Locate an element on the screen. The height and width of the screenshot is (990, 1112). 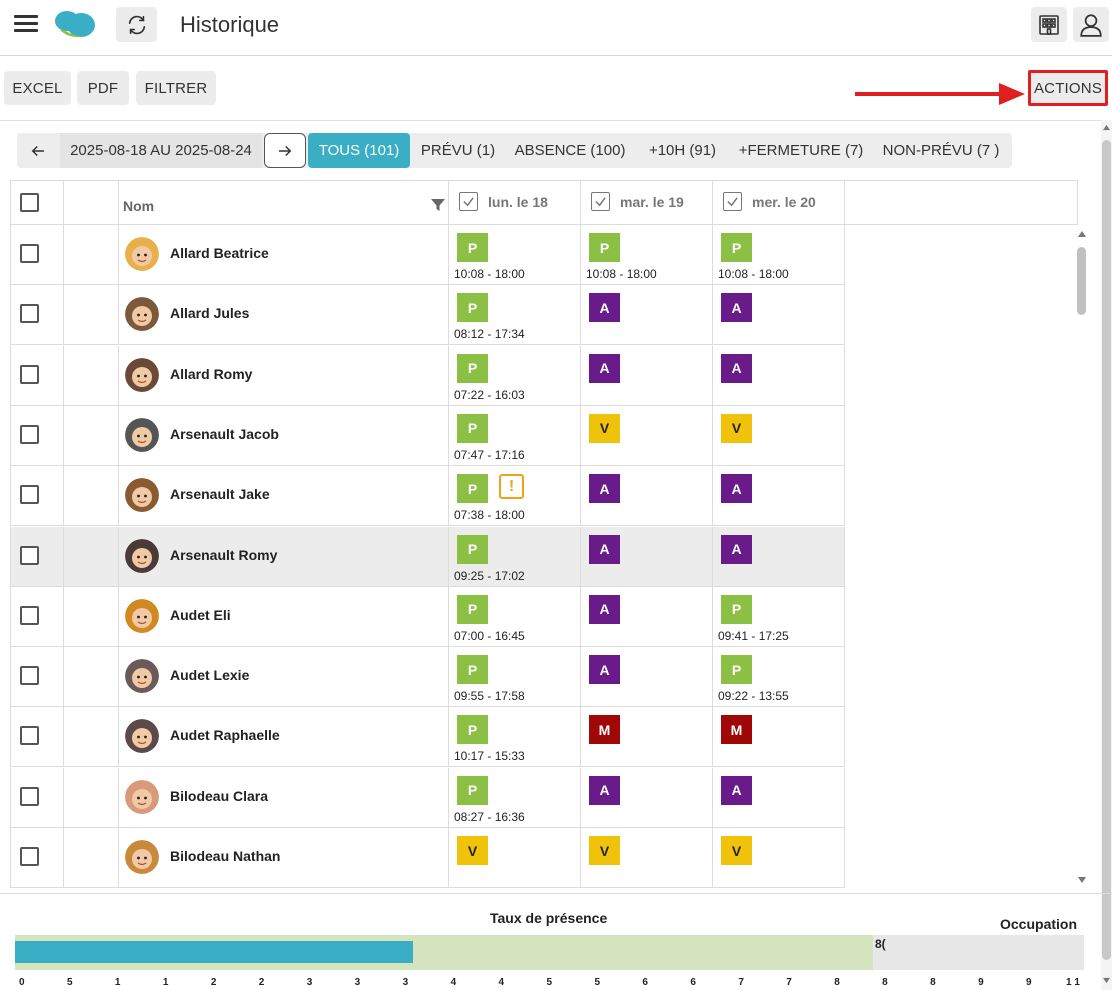
tab-non-prevu: NON-PRÉVU (7 ) is located at coordinates (941, 150).